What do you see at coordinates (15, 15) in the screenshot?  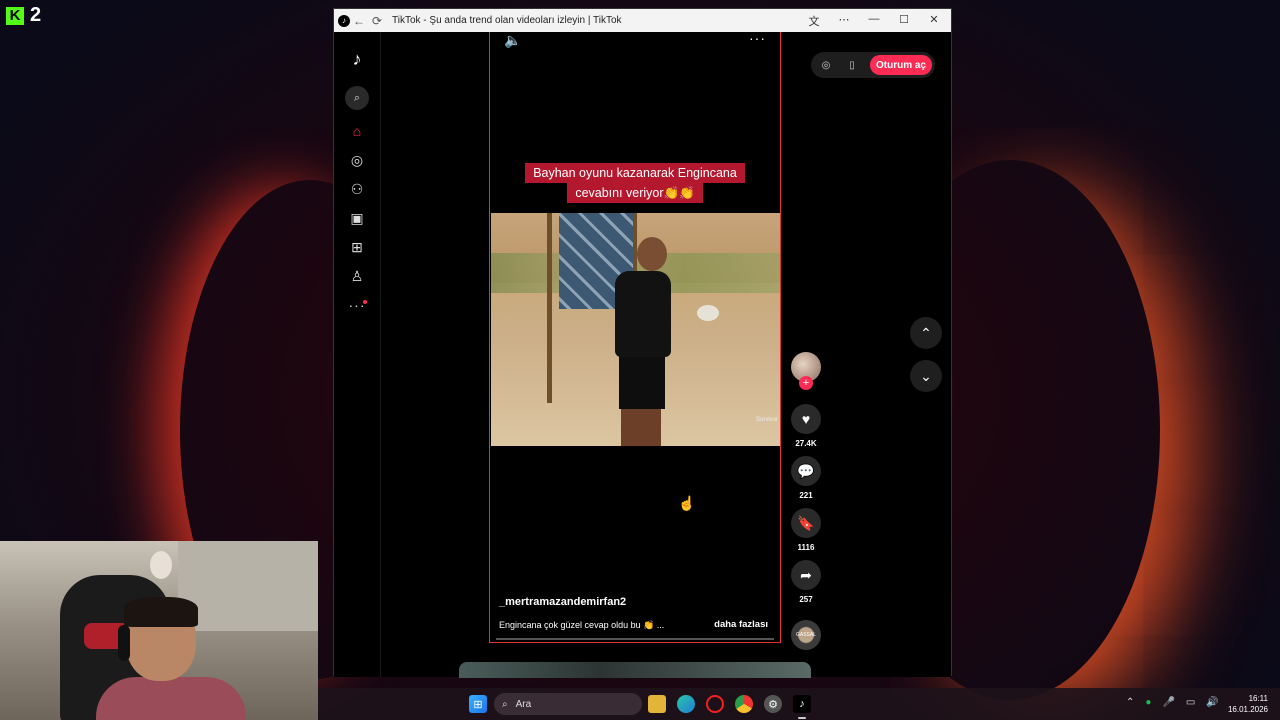 I see `kick-logo-icon: K` at bounding box center [15, 15].